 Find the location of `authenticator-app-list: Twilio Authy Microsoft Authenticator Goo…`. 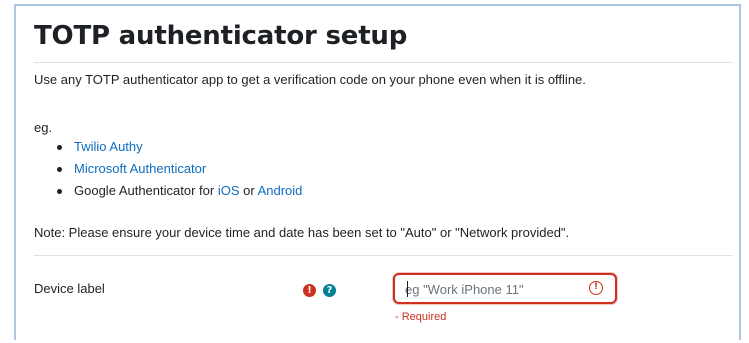

authenticator-app-list: Twilio Authy Microsoft Authenticator Goo… is located at coordinates (178, 169).